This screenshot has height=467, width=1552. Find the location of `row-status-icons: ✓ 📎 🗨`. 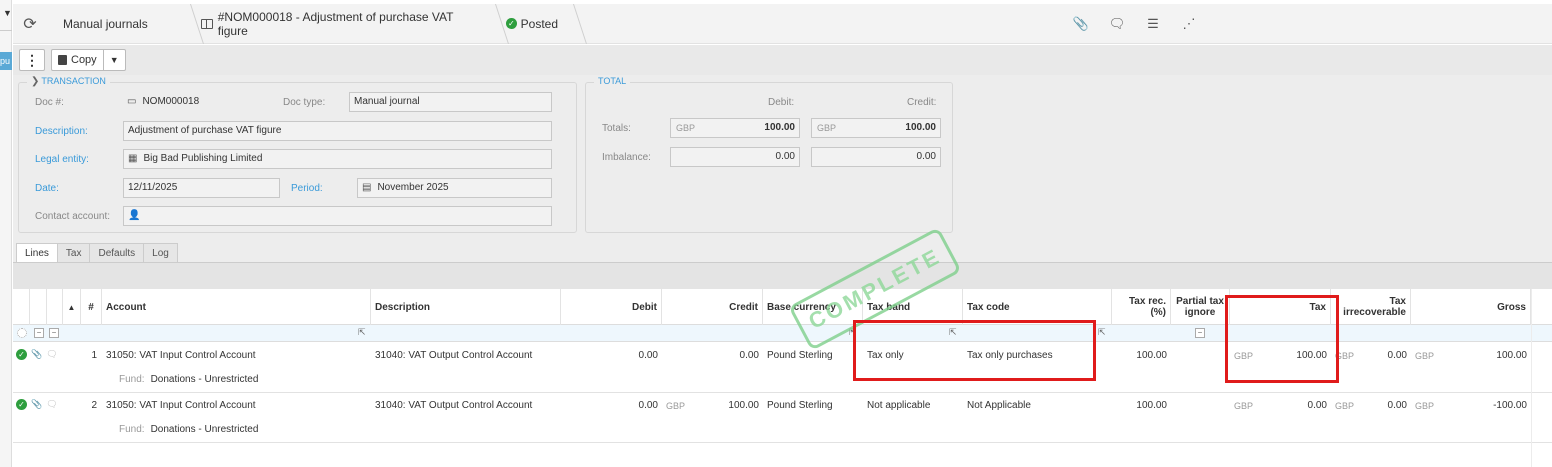

row-status-icons: ✓ 📎 🗨 is located at coordinates (39, 404).